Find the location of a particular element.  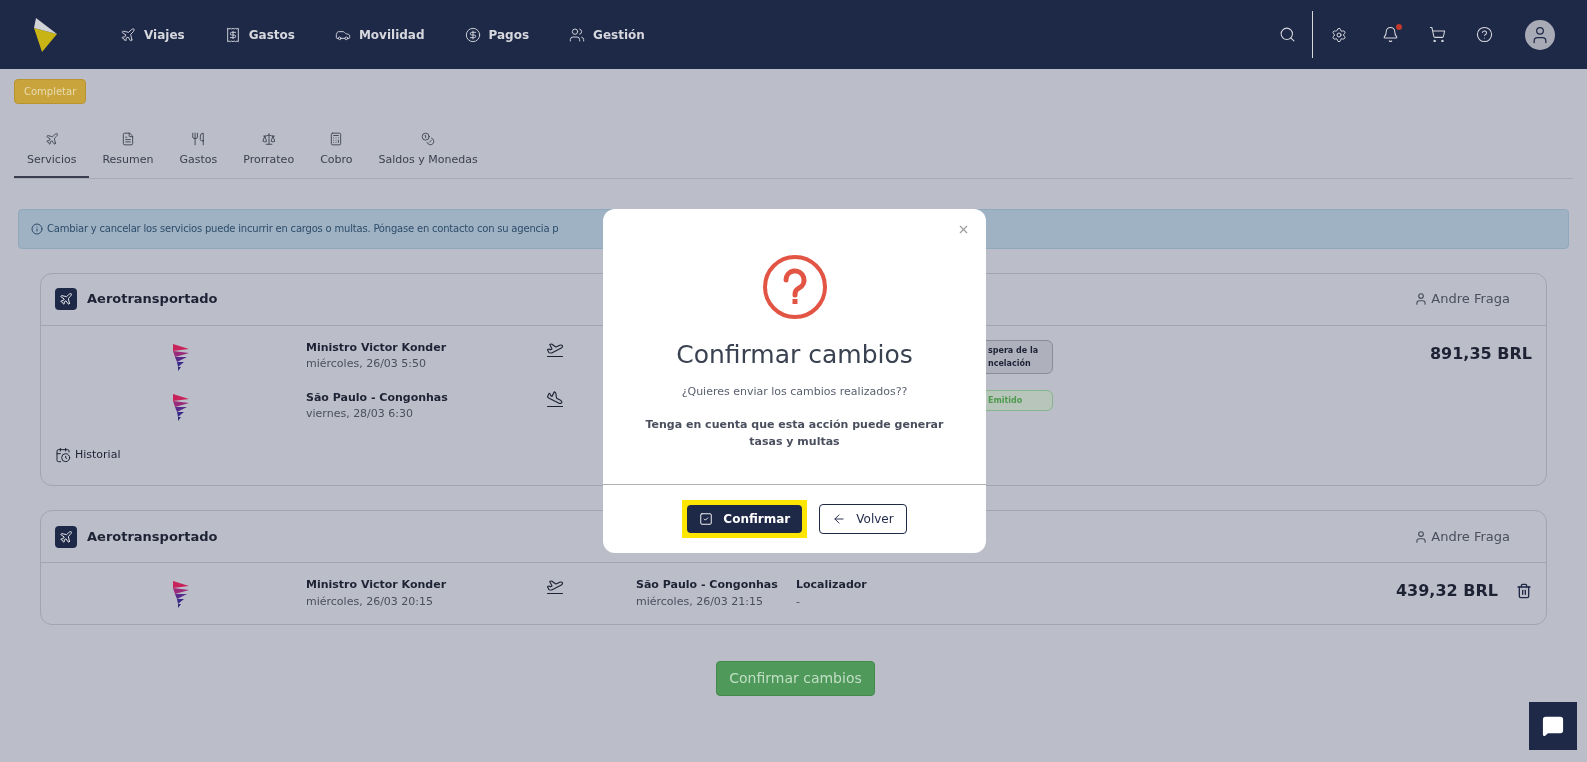

plane-landing-icon is located at coordinates (555, 398).